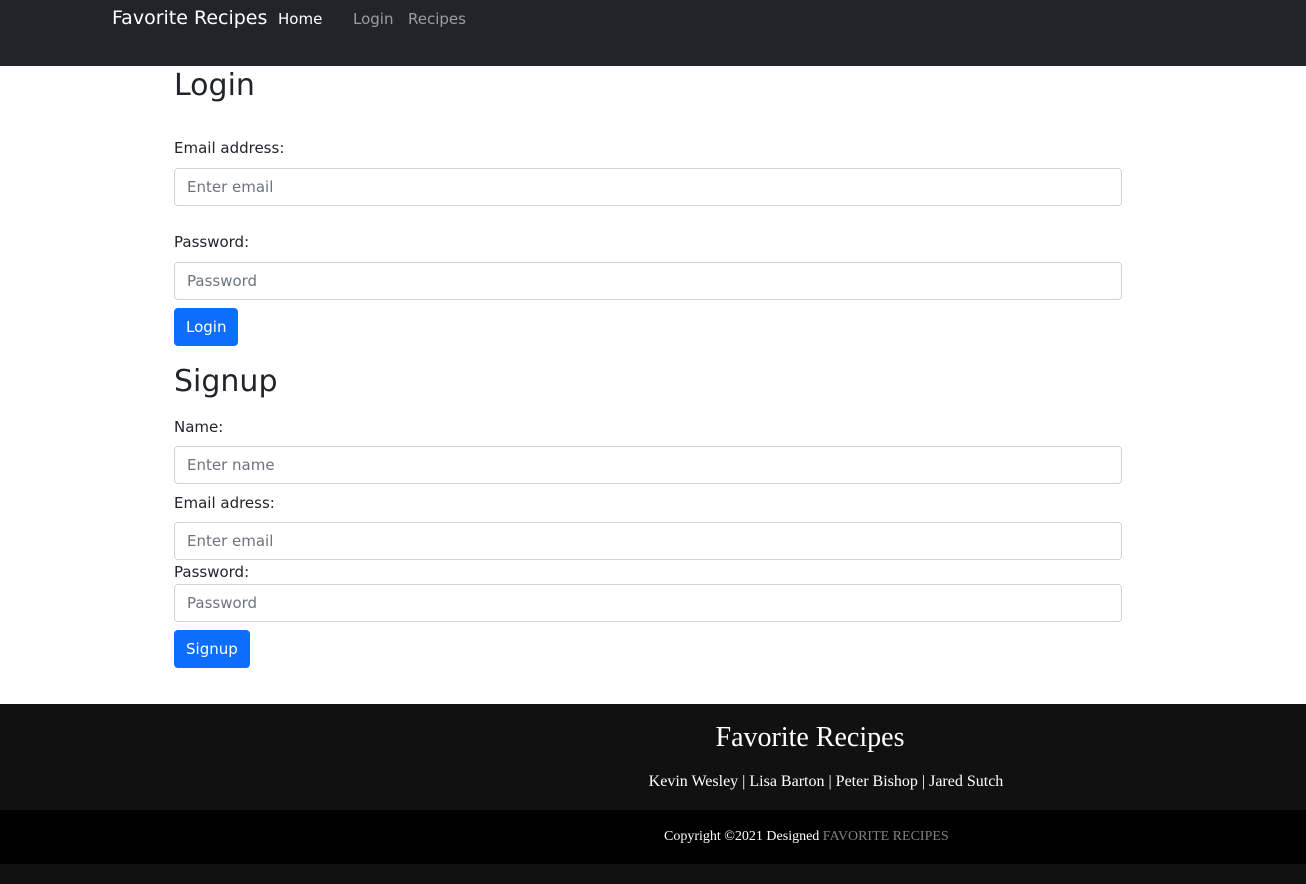  Describe the element at coordinates (212, 572) in the screenshot. I see `signup-password-label: Password:` at that location.